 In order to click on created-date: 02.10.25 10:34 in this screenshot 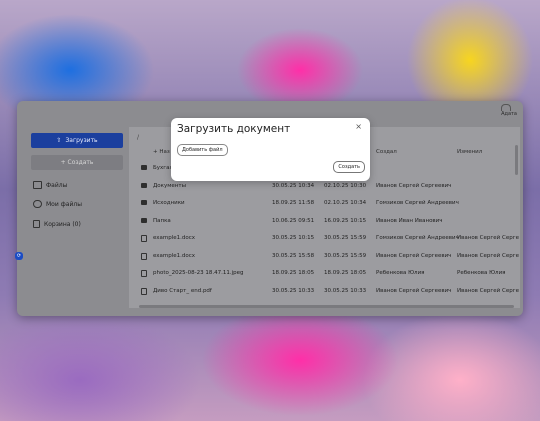, I will do `click(345, 203)`.